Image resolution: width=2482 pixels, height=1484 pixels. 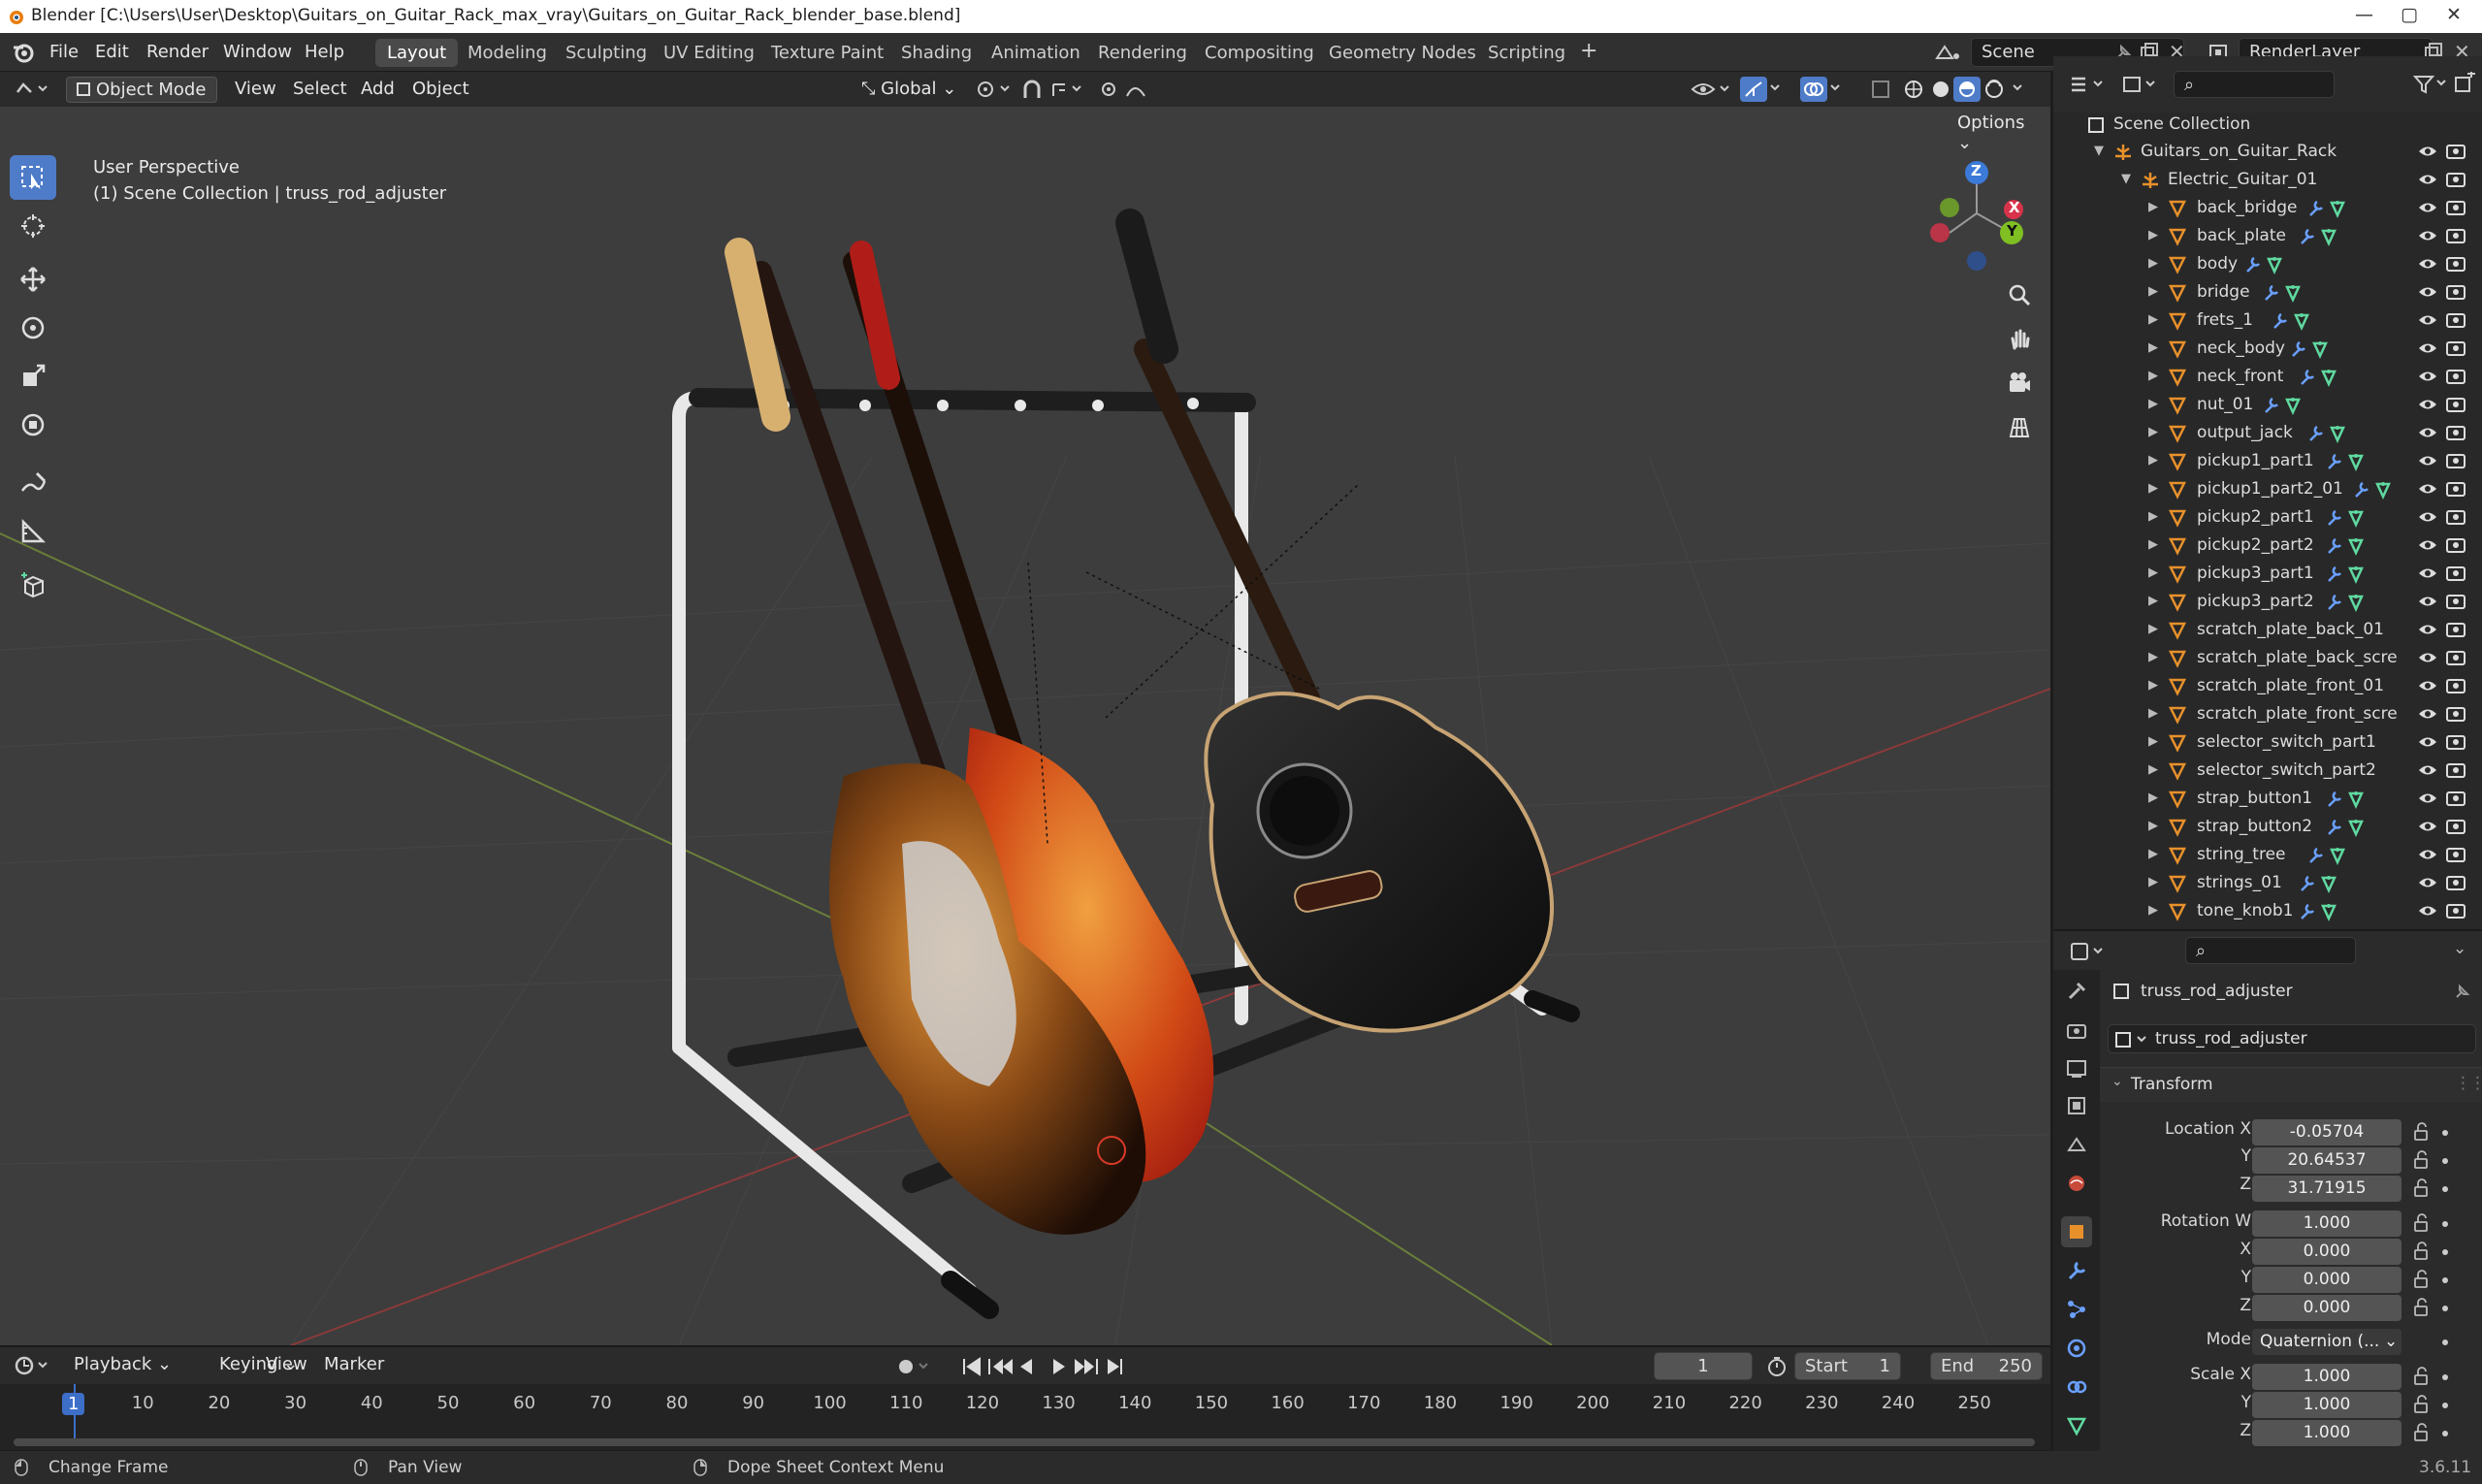 I want to click on start-frame-field: Start 1, so click(x=1847, y=1366).